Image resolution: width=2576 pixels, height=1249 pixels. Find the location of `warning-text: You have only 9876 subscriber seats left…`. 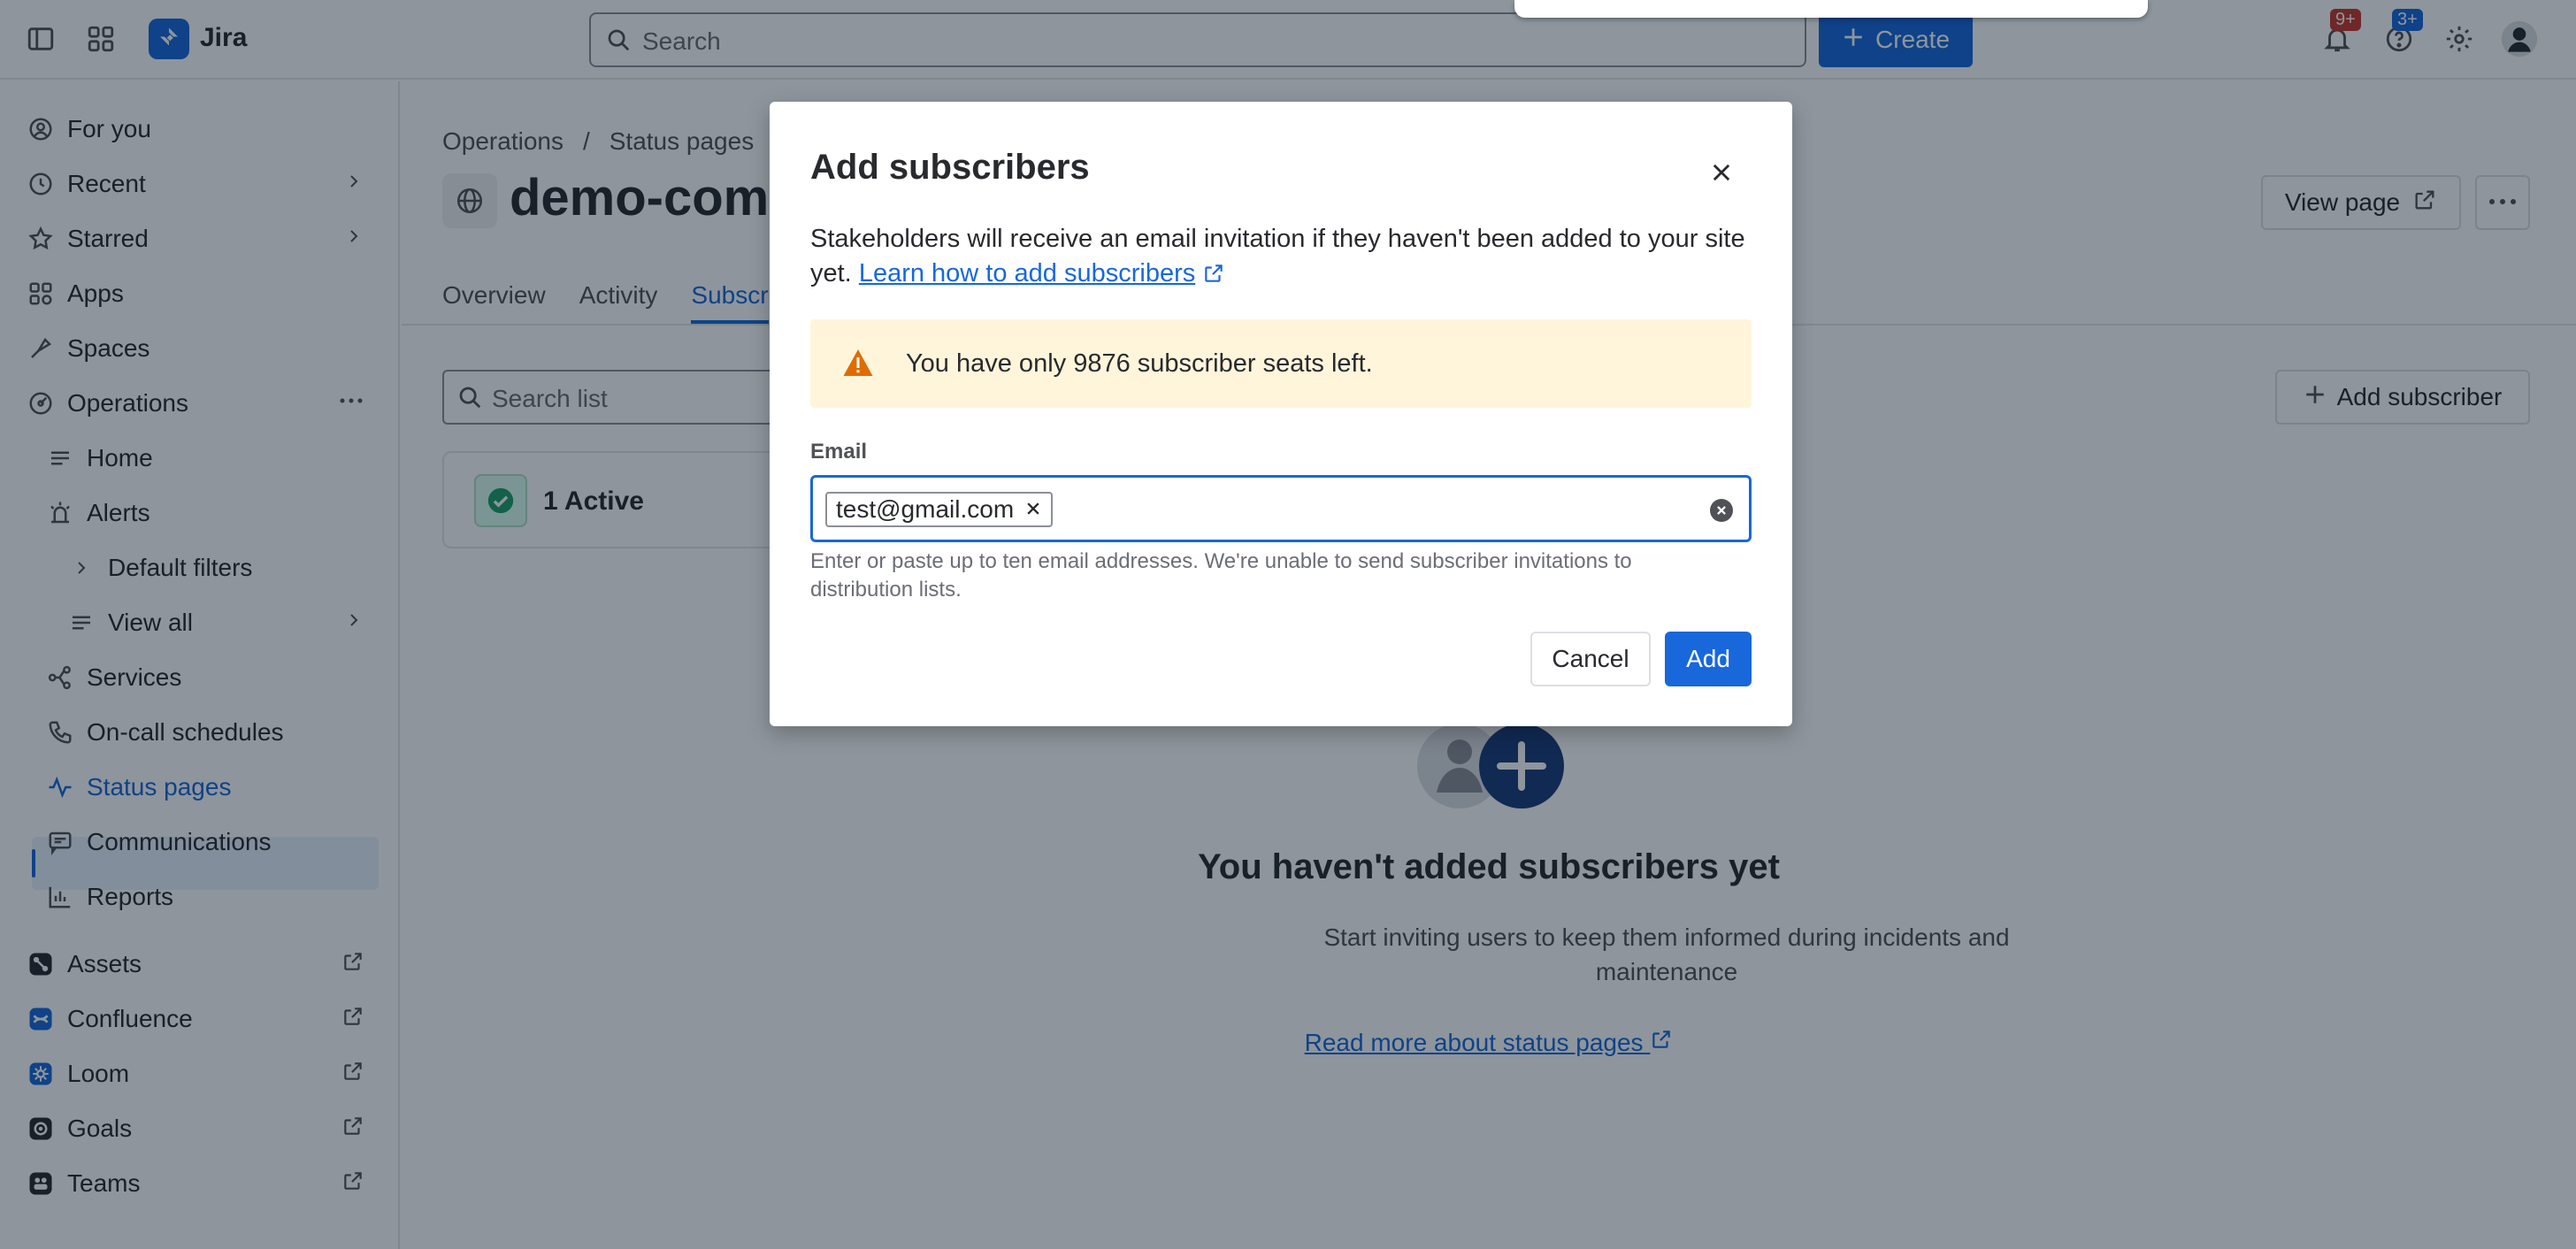

warning-text: You have only 9876 subscriber seats left… is located at coordinates (1139, 363).